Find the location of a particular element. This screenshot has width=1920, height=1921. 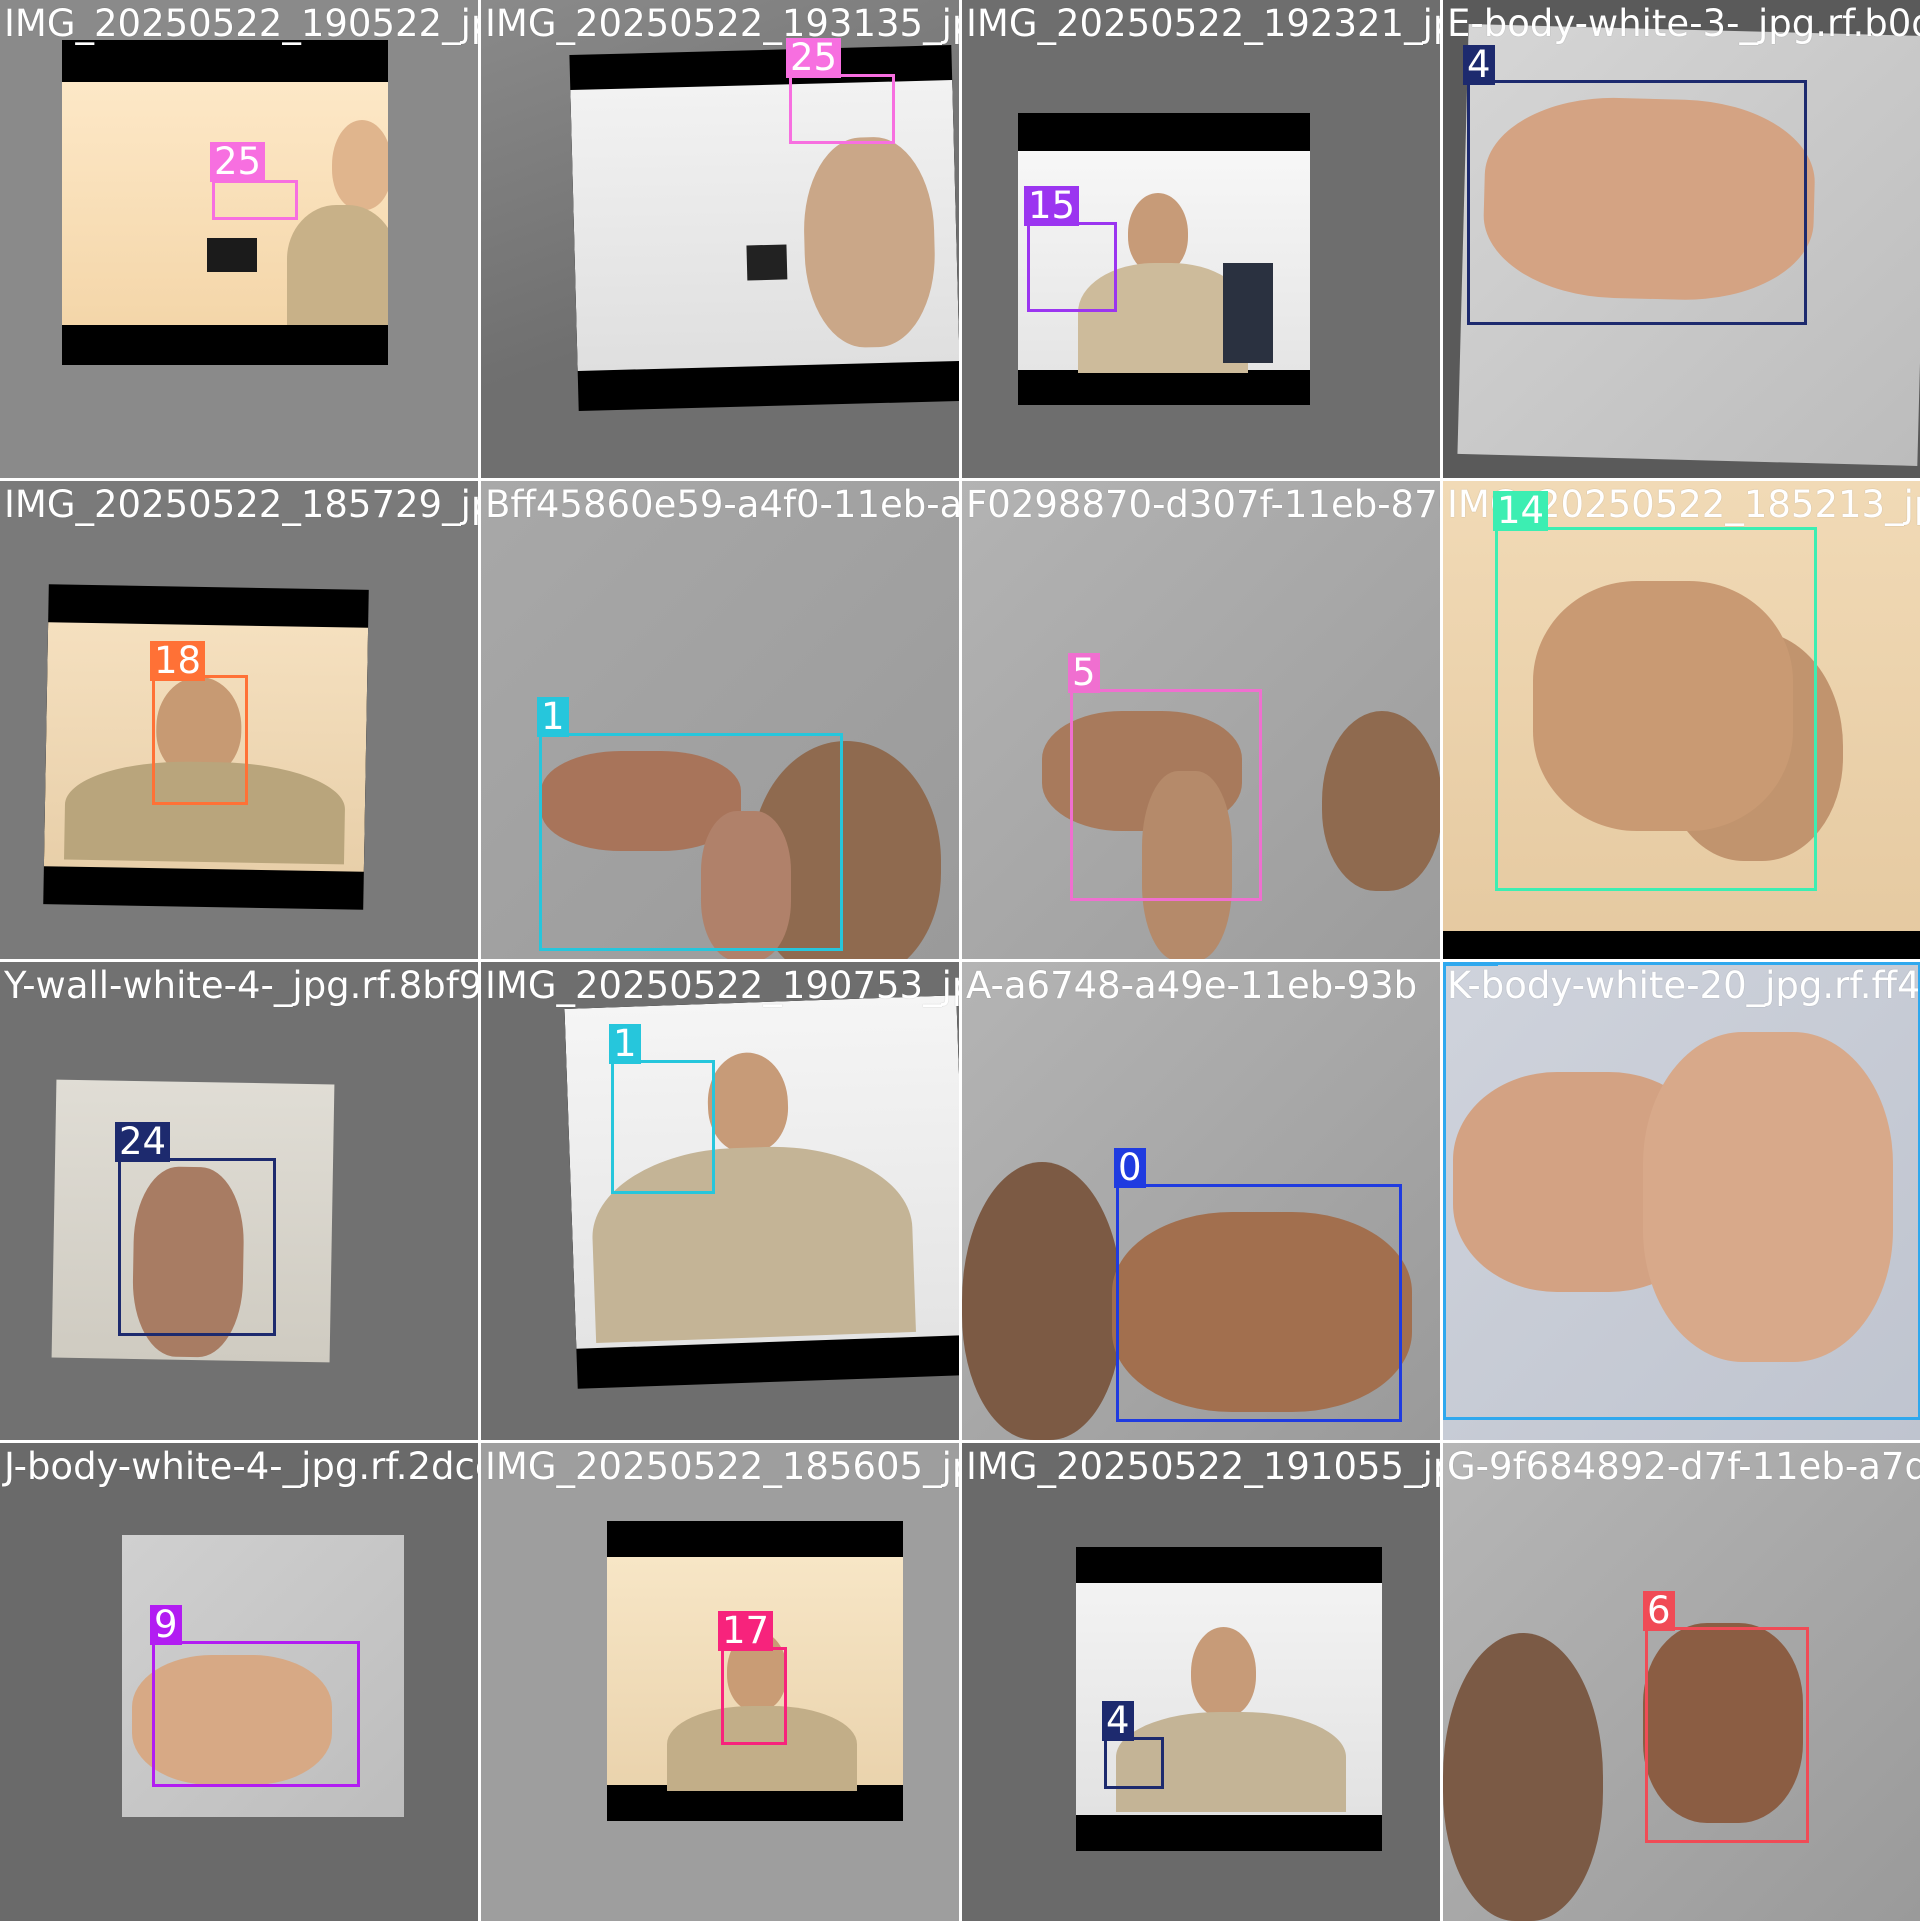

mosaic-tile-8: IMG_20250522_185213_jpg 14 is located at coordinates (1681, 720).